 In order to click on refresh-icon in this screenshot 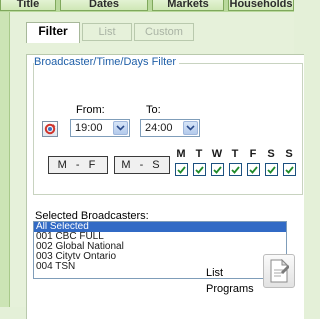, I will do `click(50, 129)`.